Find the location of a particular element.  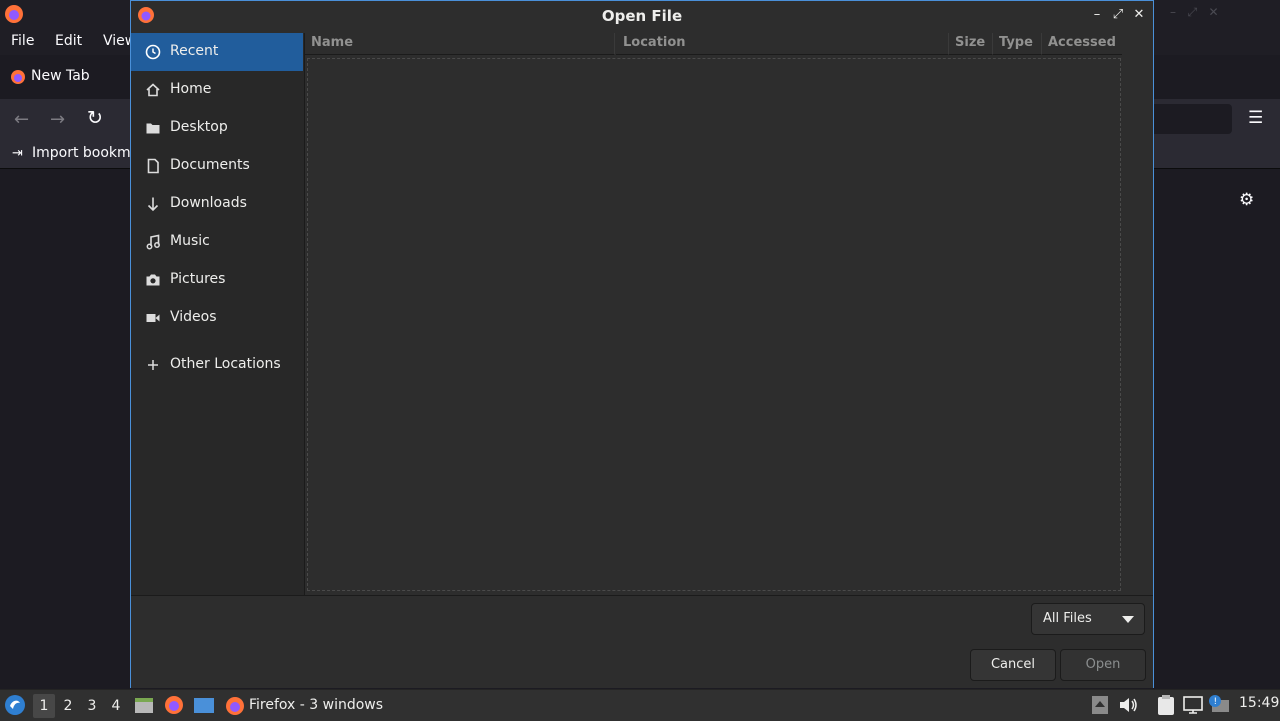

dialog-titlebar: Open File – ⤢ ✕ is located at coordinates (642, 16).